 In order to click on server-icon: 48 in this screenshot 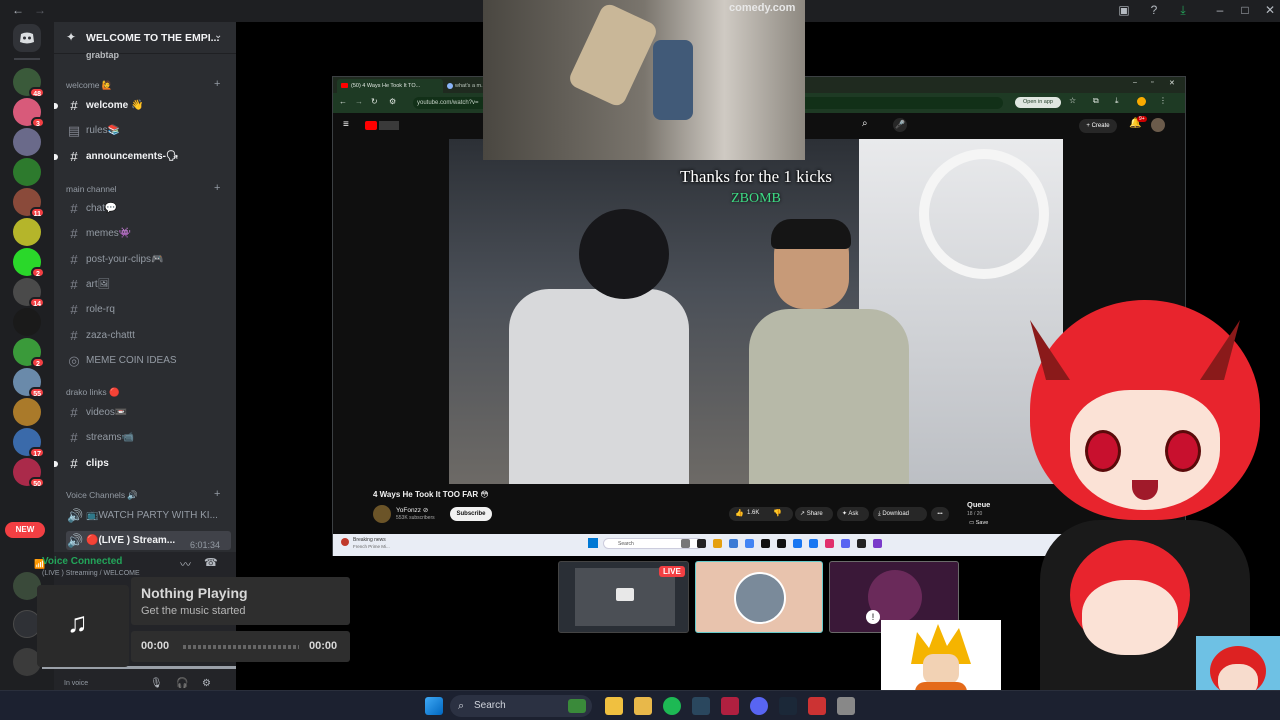, I will do `click(29, 83)`.